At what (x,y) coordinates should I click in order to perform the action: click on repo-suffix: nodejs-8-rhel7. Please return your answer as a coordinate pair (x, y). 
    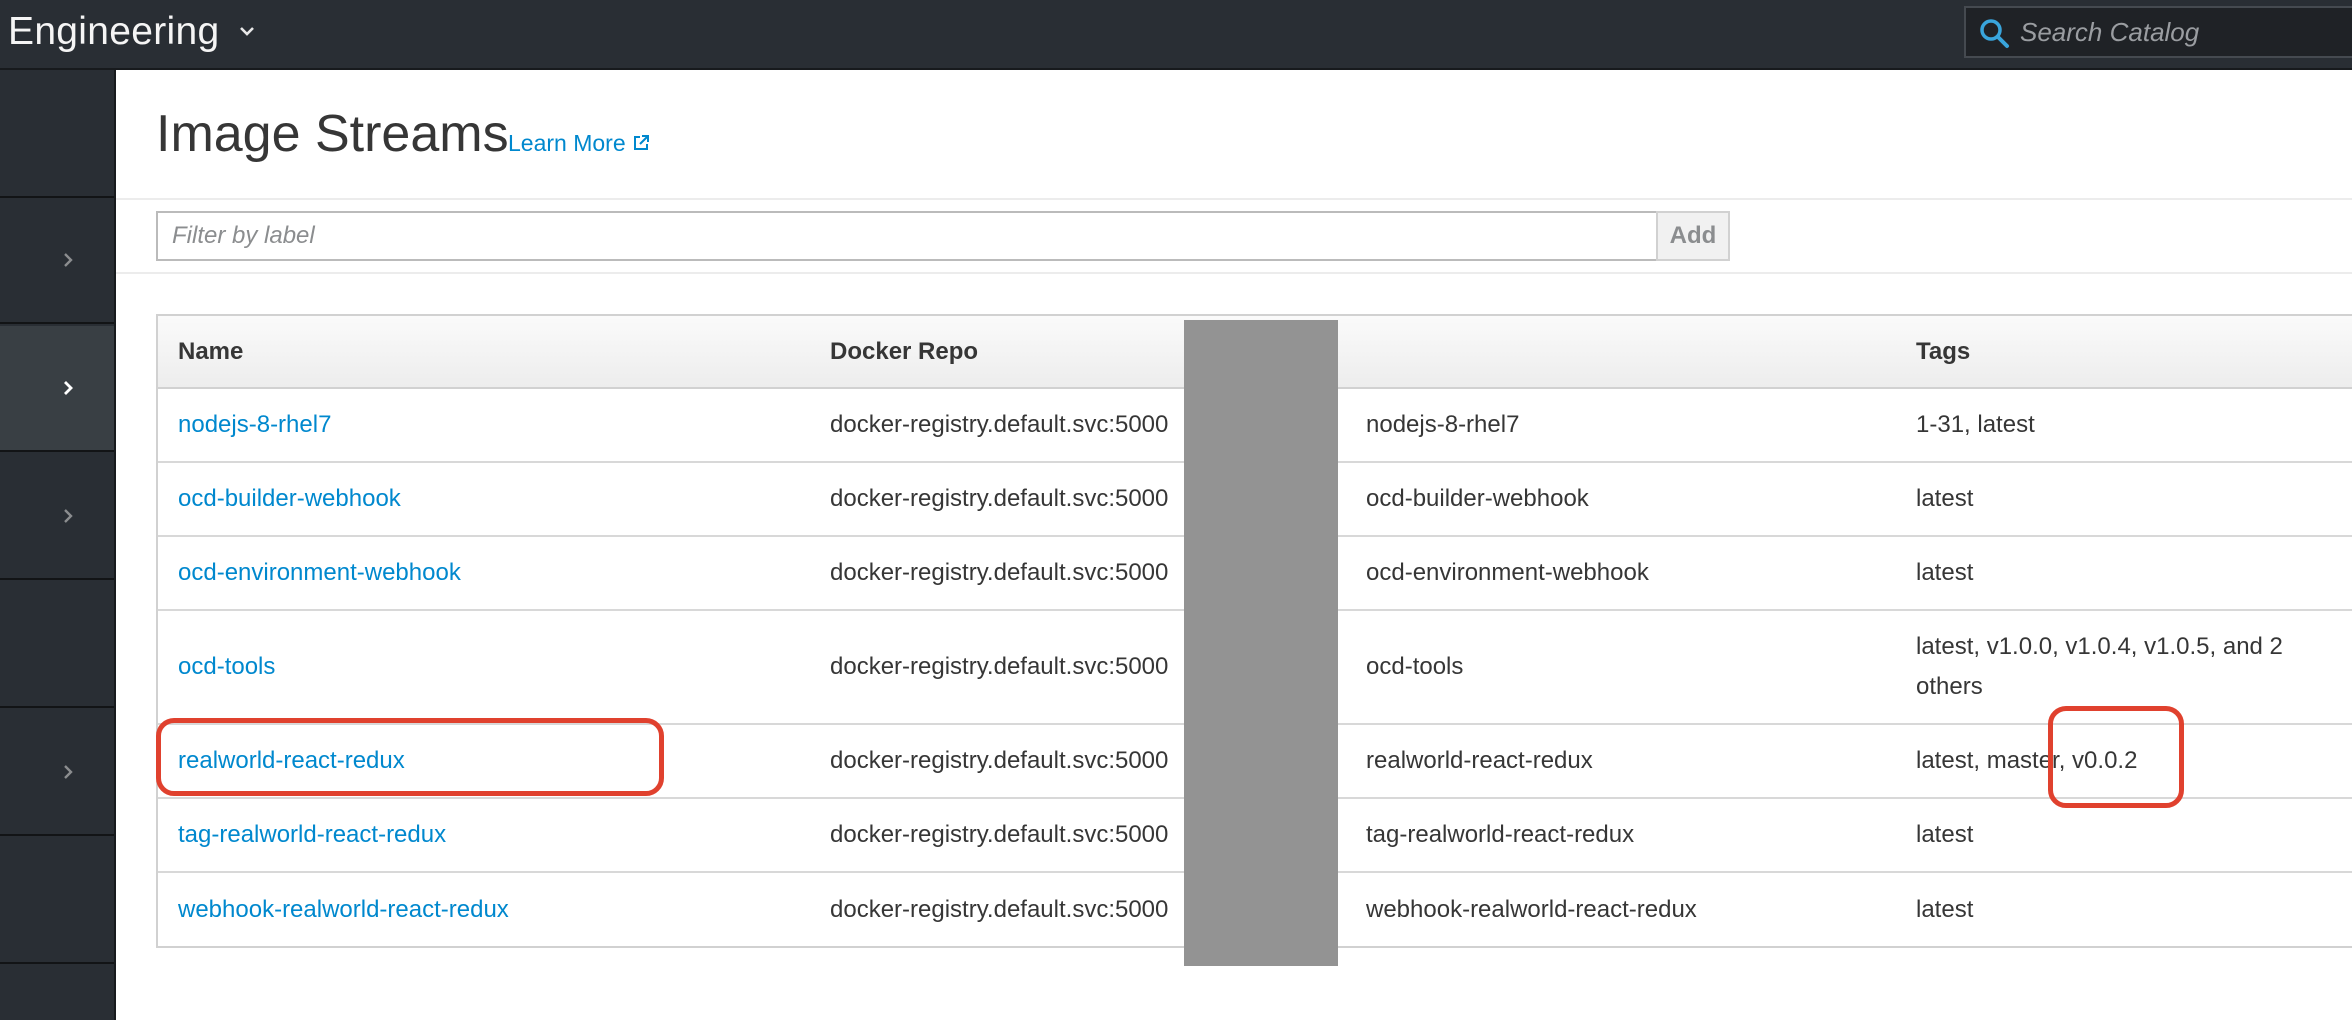
    Looking at the image, I should click on (1443, 424).